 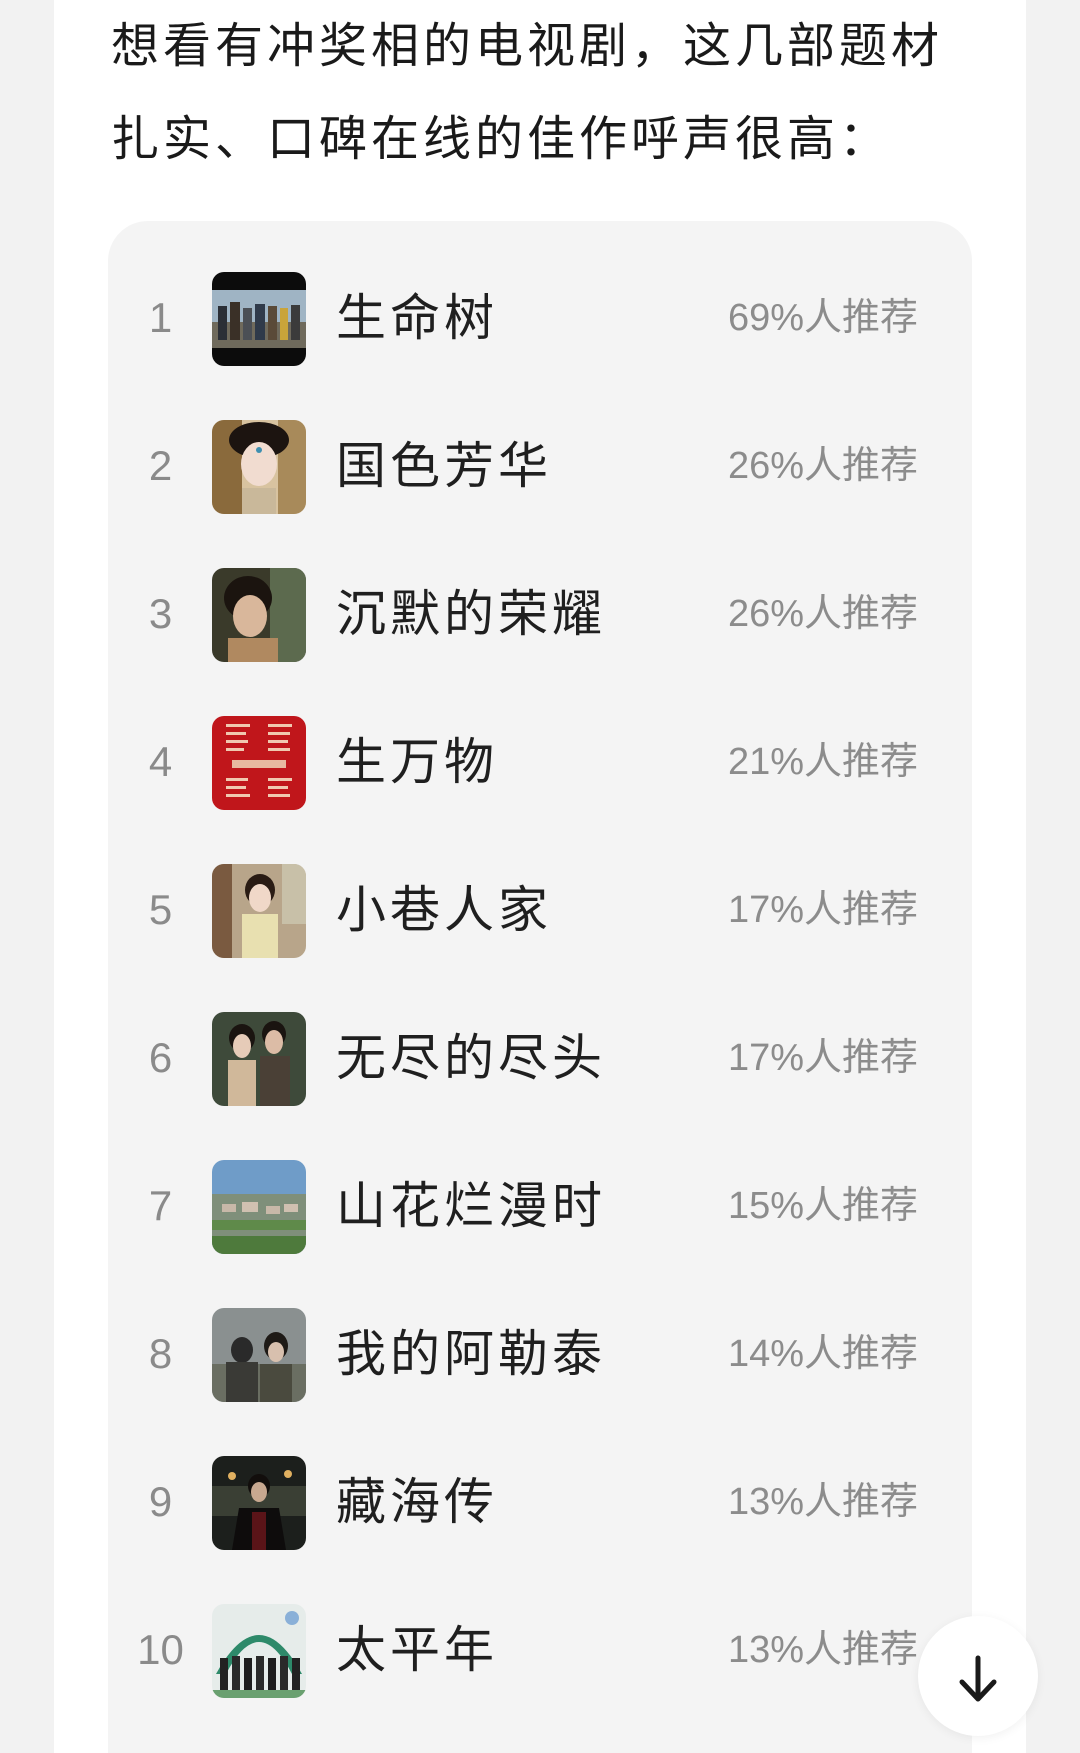 I want to click on rank-number: 9, so click(x=160, y=1501).